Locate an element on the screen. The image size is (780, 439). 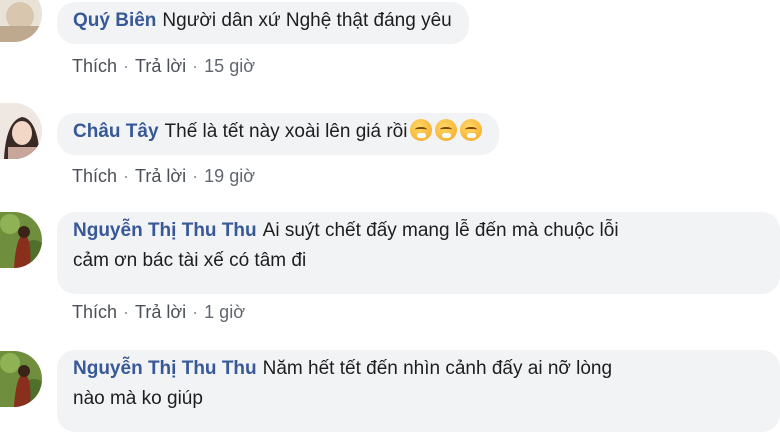
comment-text: cảm ơn bác tài xế có tâm đi is located at coordinates (190, 260).